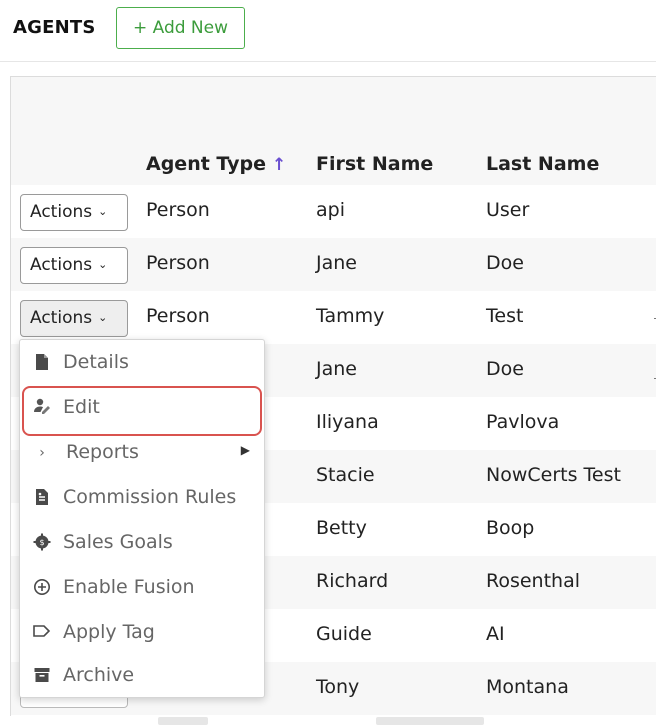 The width and height of the screenshot is (656, 725). Describe the element at coordinates (81, 407) in the screenshot. I see `menu-item-label: Edit` at that location.